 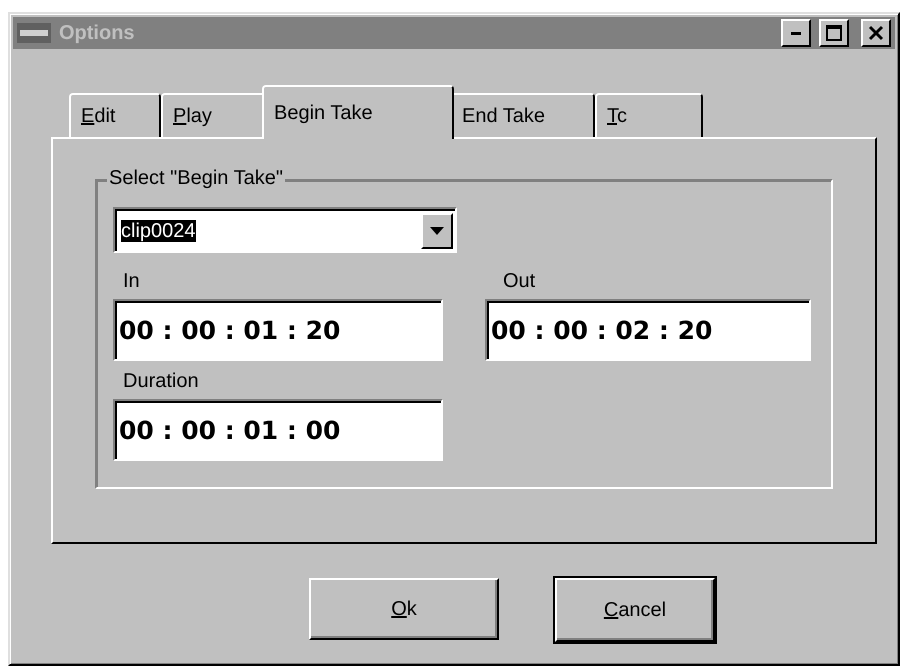 What do you see at coordinates (404, 609) in the screenshot?
I see `ok-button: Ok` at bounding box center [404, 609].